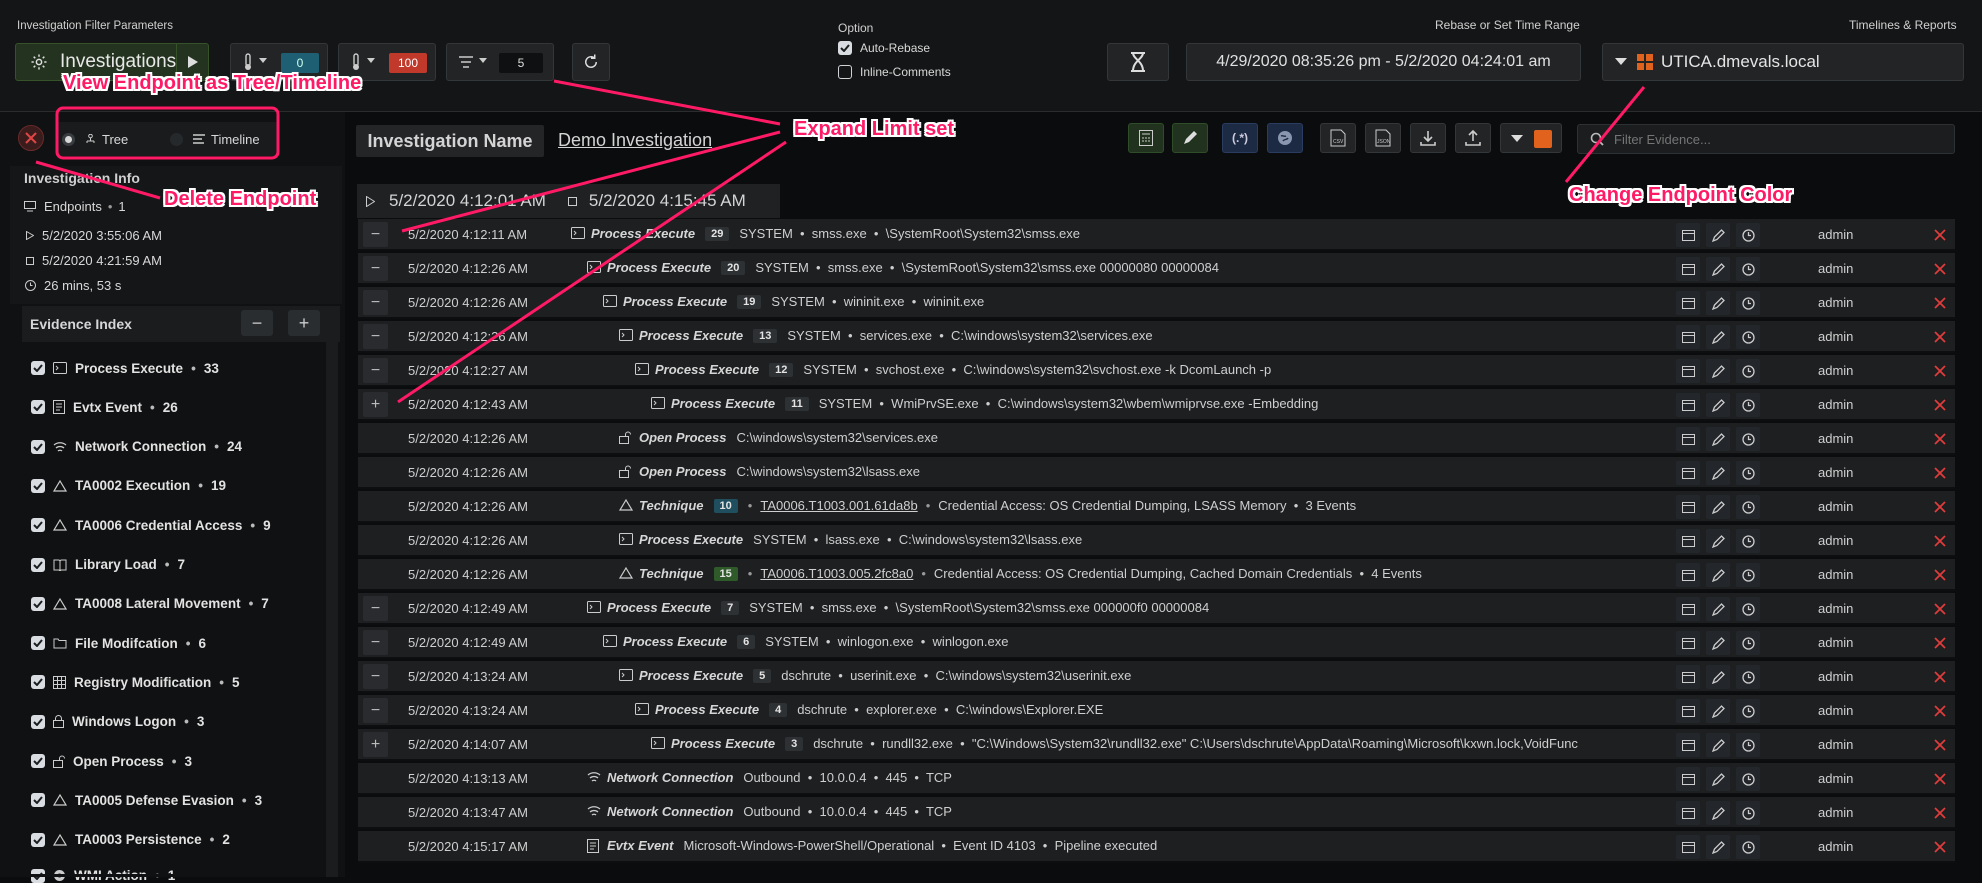  Describe the element at coordinates (240, 199) in the screenshot. I see `annotation-delete-endpoint: Delete Endpoint` at that location.